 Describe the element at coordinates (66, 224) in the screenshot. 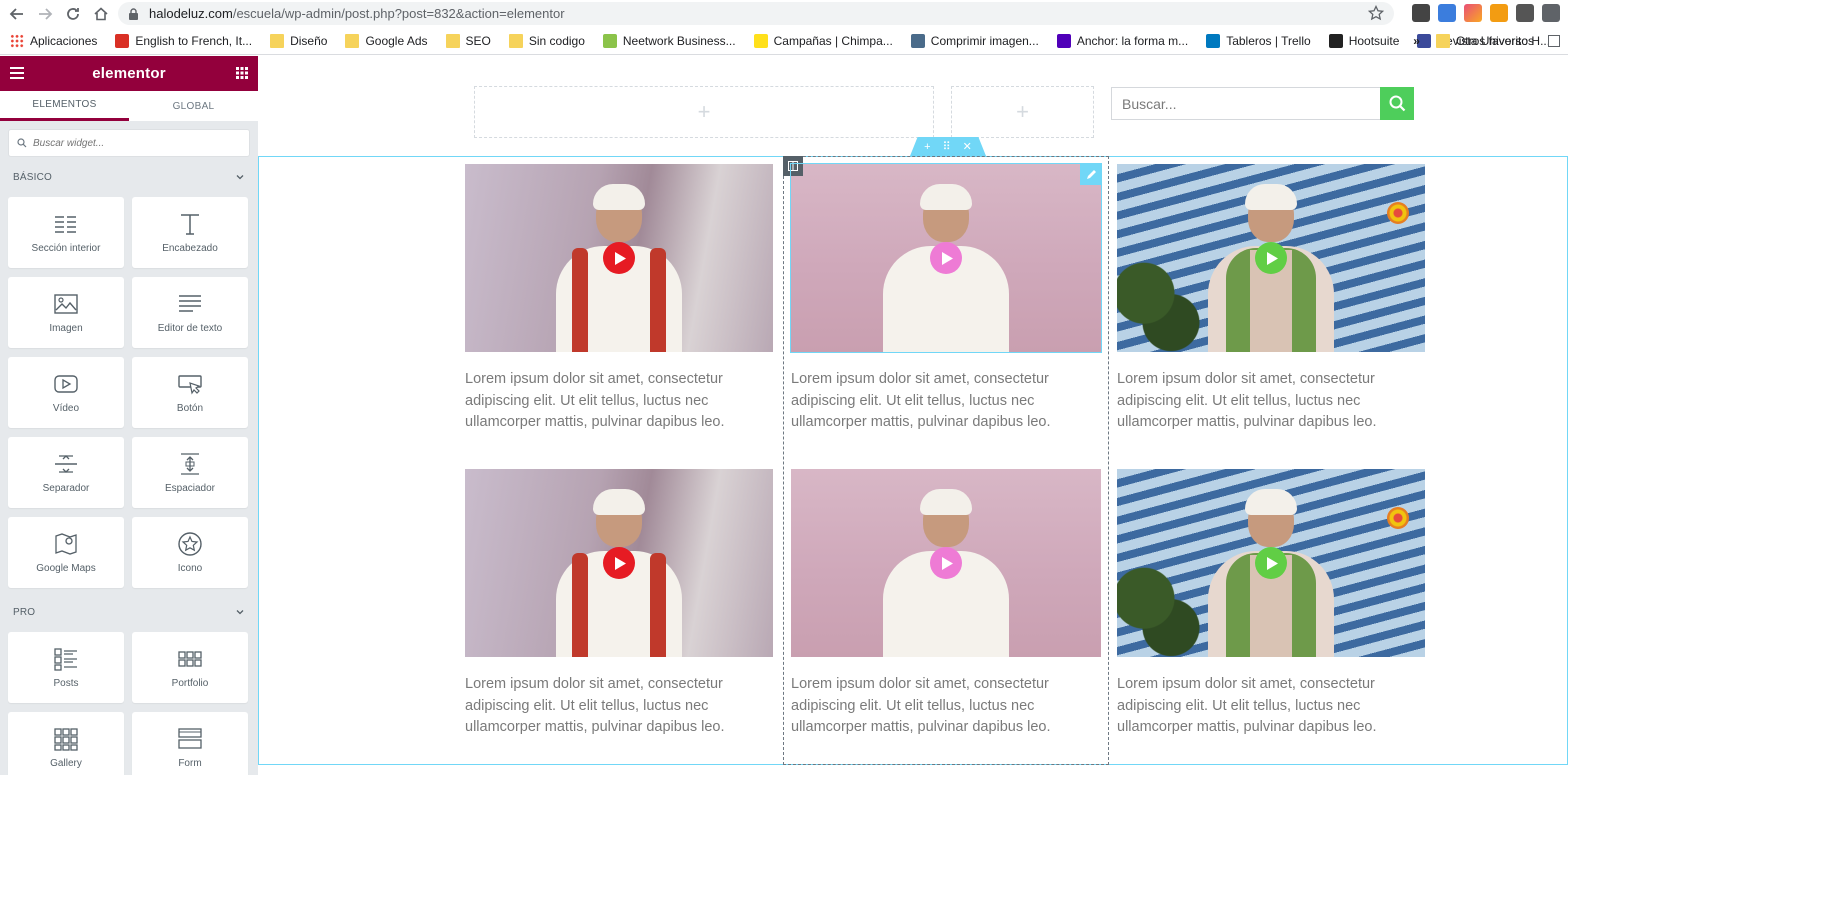

I see `inner-section-icon` at that location.